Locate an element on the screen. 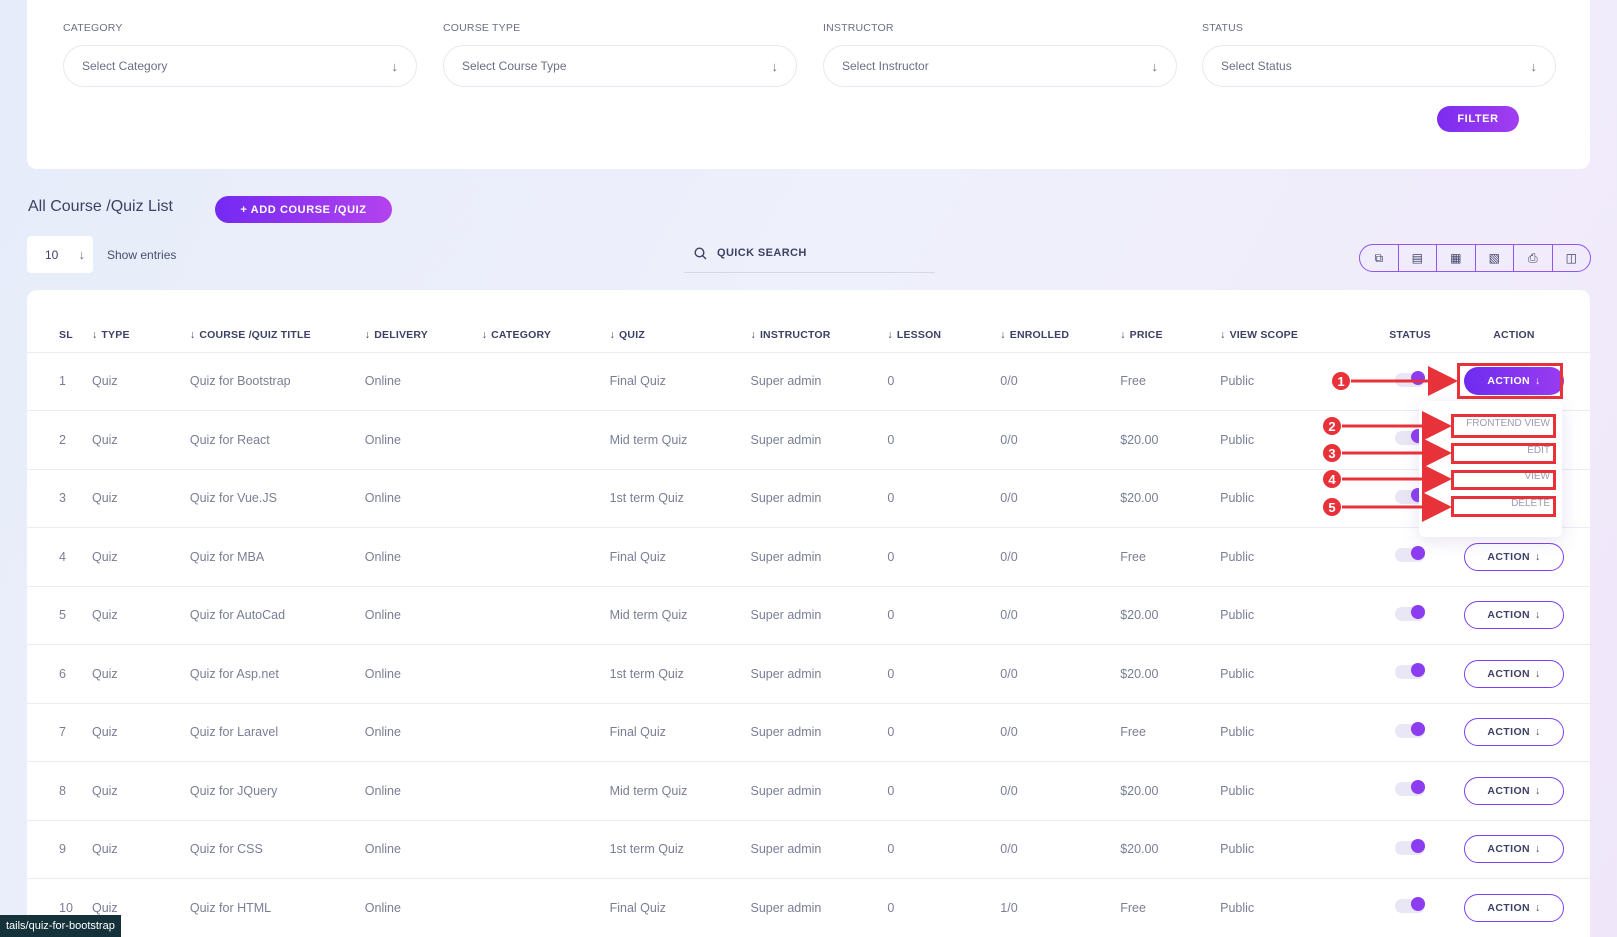 This screenshot has height=937, width=1617. column-lesson: ↓ LESSON is located at coordinates (944, 335).